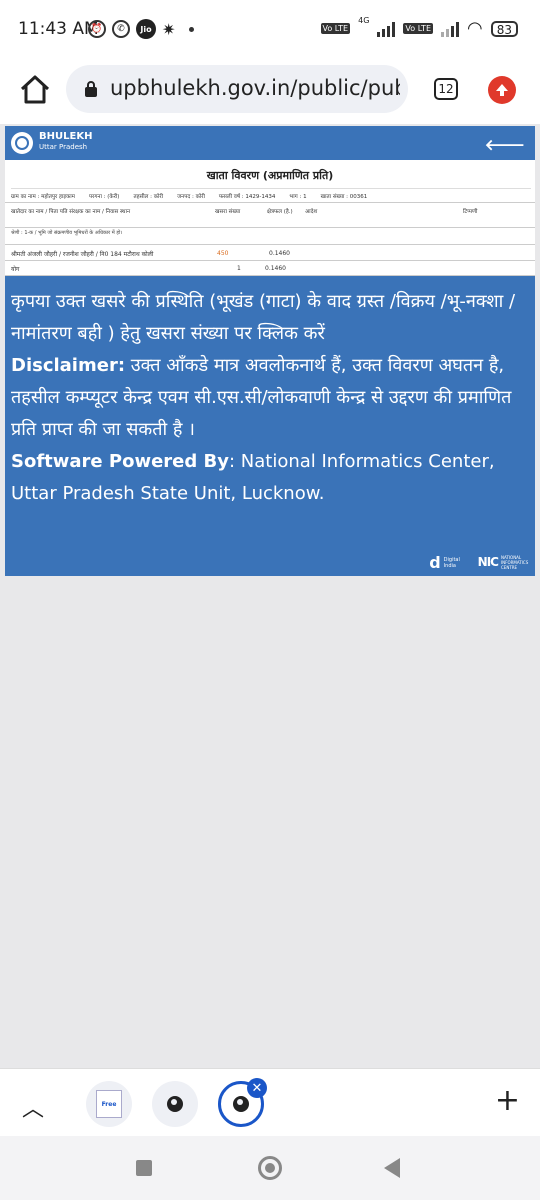  What do you see at coordinates (33, 1107) in the screenshot?
I see `chevron-up-icon: ︿` at bounding box center [33, 1107].